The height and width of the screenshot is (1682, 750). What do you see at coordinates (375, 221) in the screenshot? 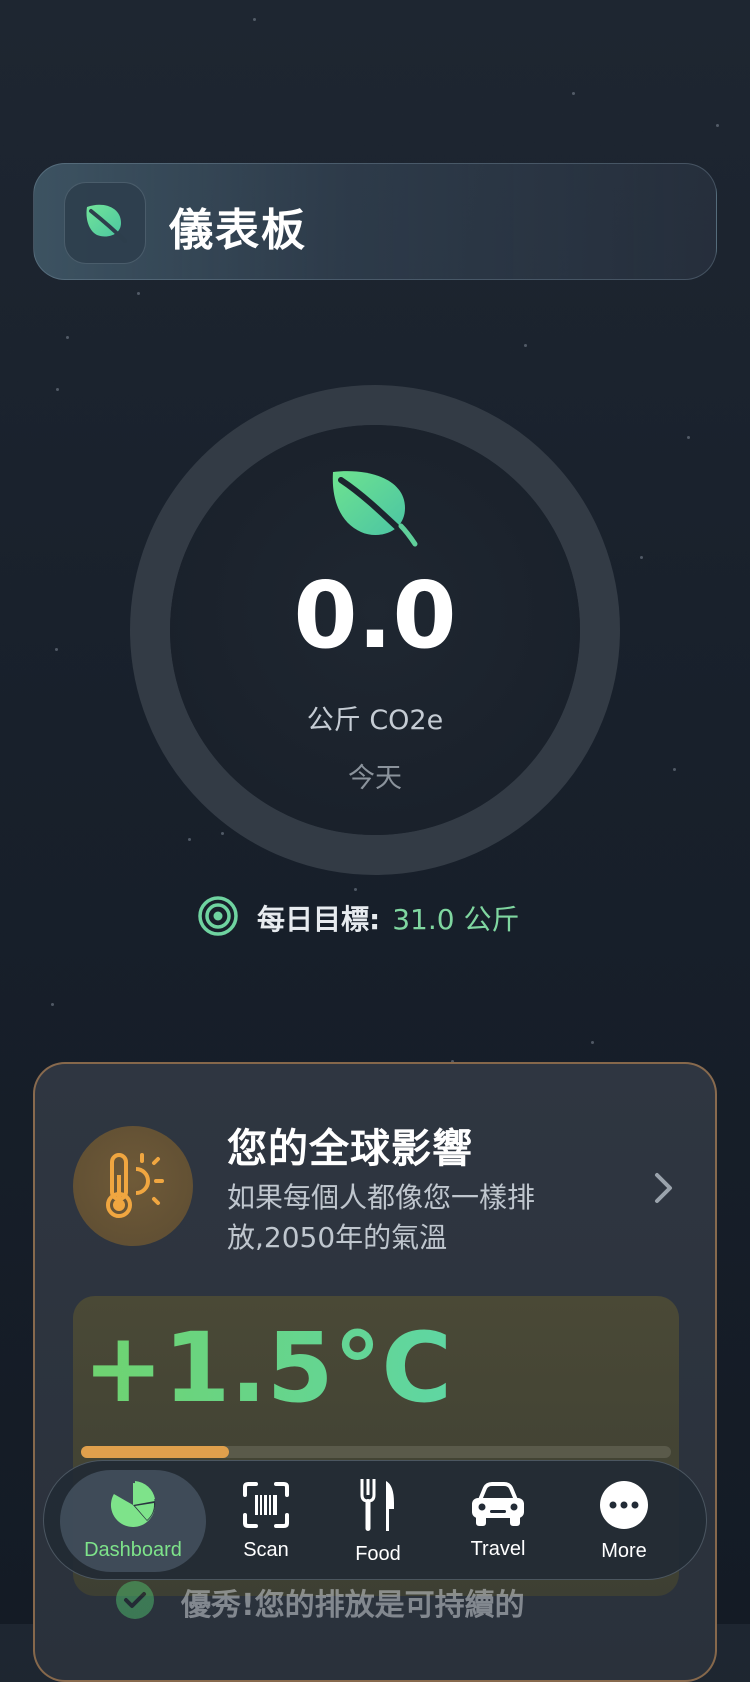
I see `page-header: 儀表板` at bounding box center [375, 221].